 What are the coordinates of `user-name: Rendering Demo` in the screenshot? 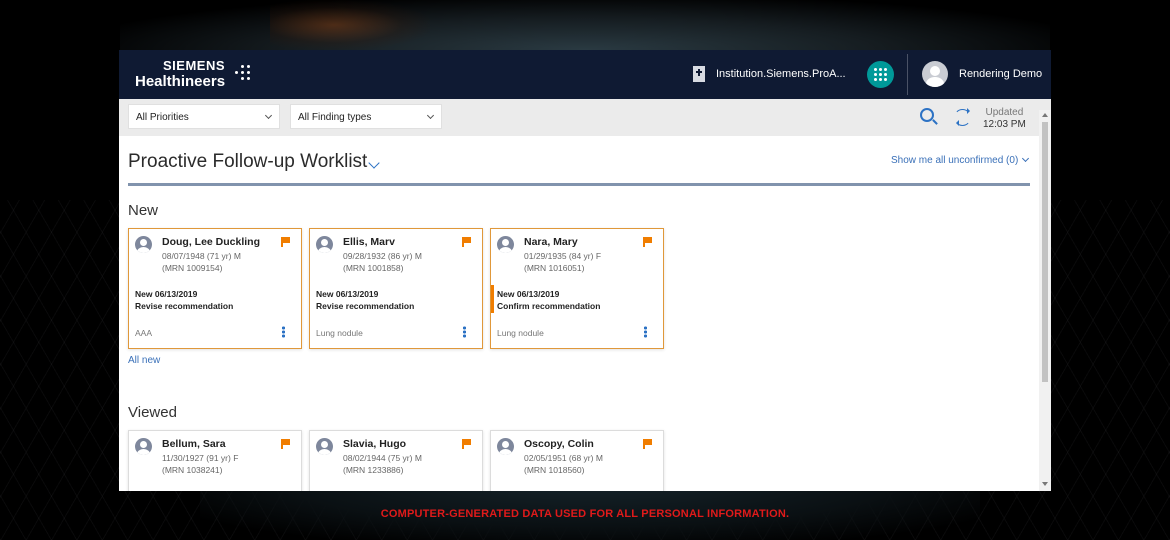 It's located at (1000, 74).